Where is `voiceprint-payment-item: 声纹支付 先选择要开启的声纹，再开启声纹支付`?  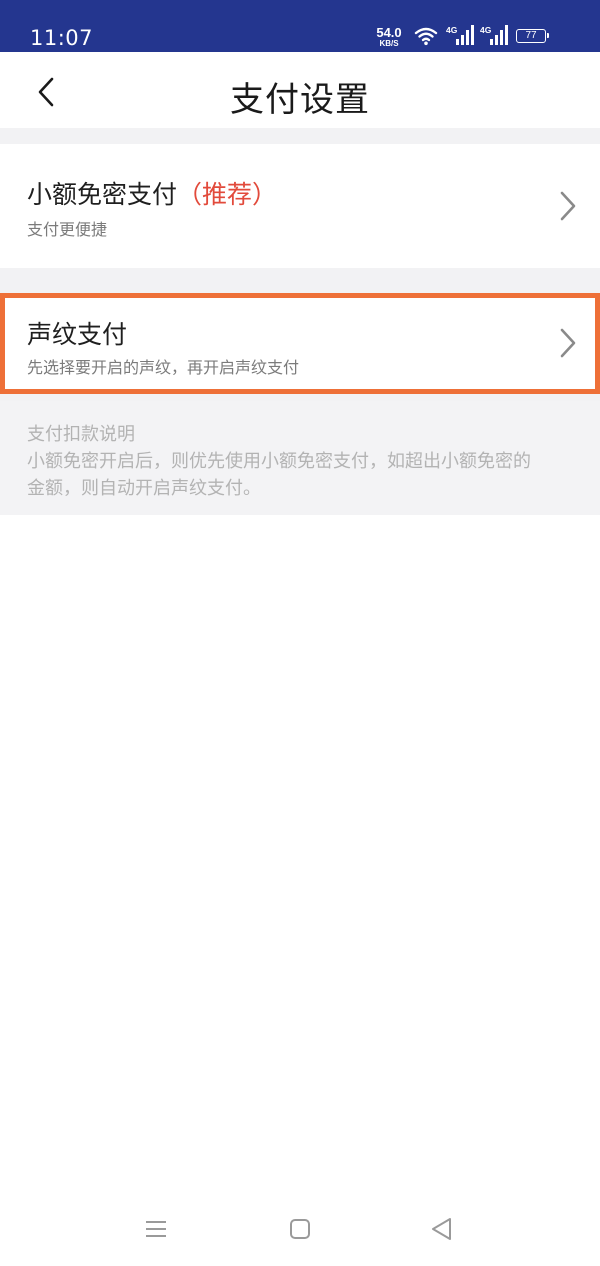
voiceprint-payment-item: 声纹支付 先选择要开启的声纹，再开启声纹支付 is located at coordinates (300, 343).